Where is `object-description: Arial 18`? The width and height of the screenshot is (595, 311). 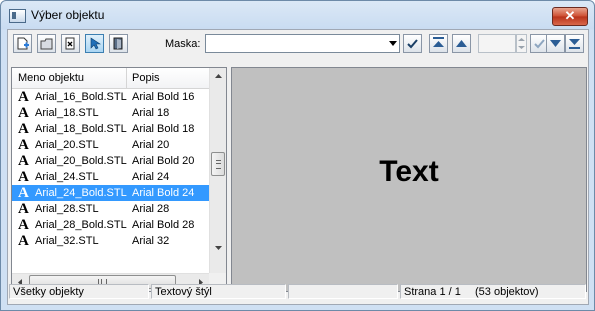 object-description: Arial 18 is located at coordinates (151, 113).